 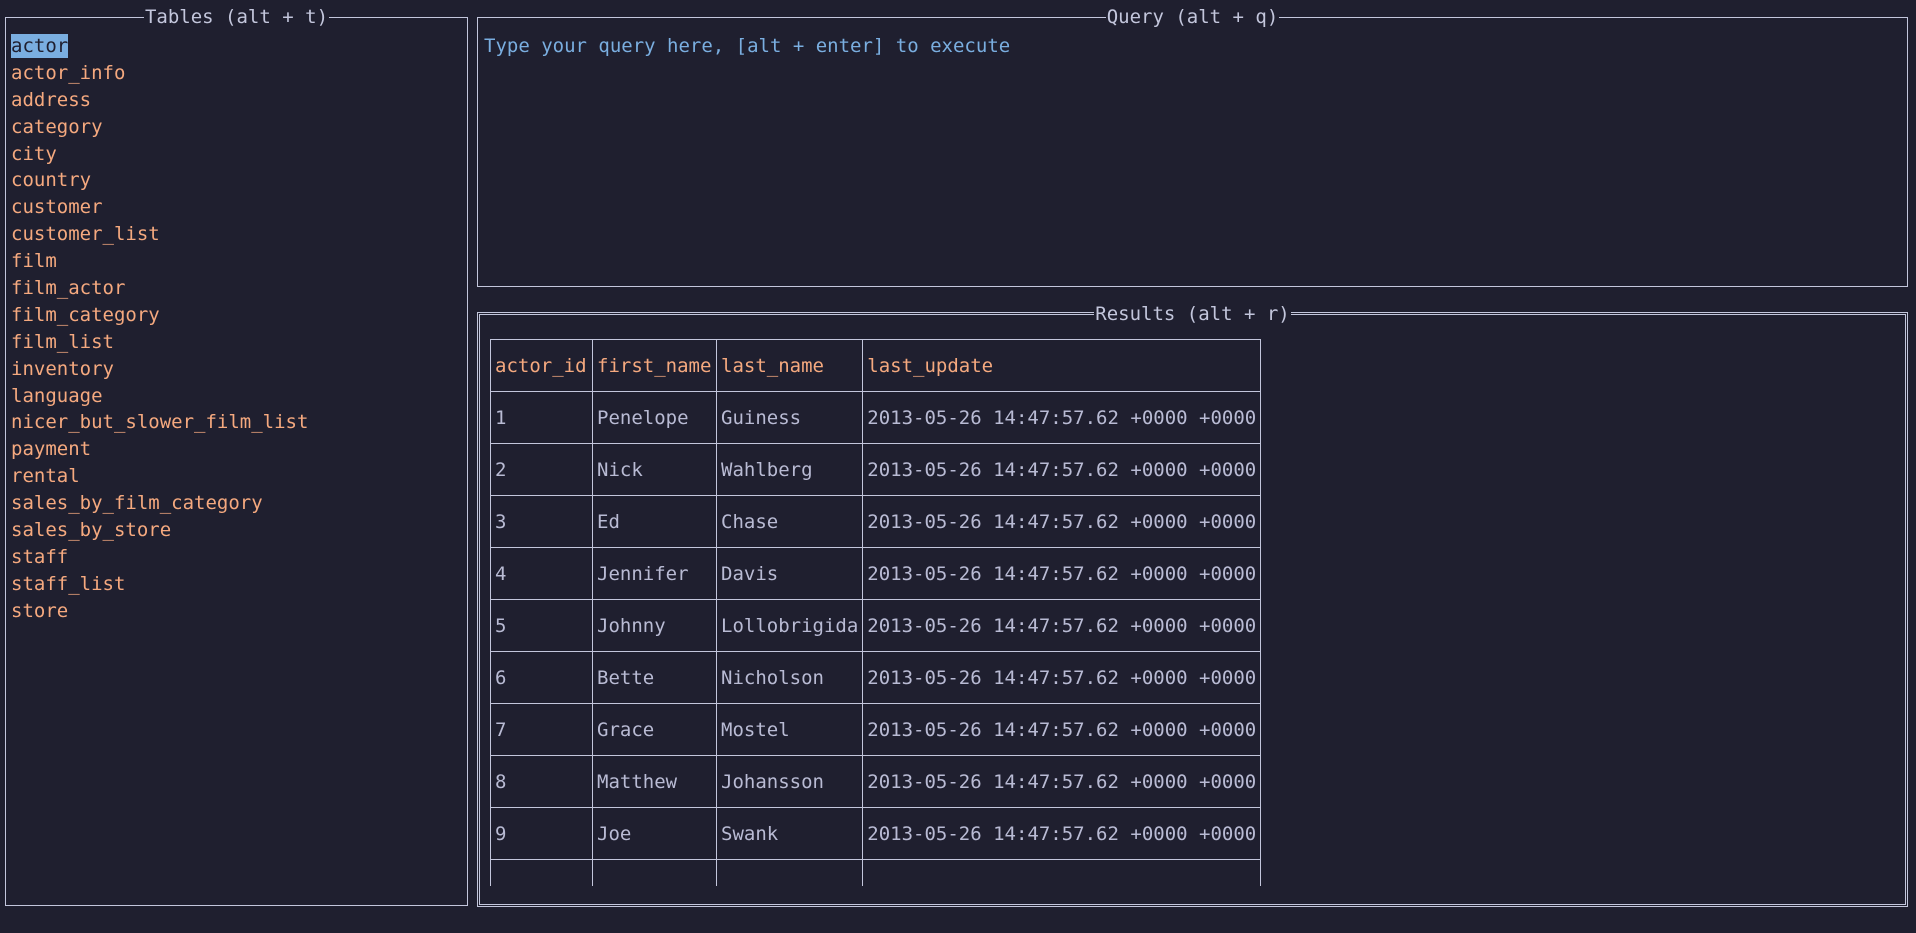 What do you see at coordinates (159, 476) in the screenshot?
I see `table-list-item: rental` at bounding box center [159, 476].